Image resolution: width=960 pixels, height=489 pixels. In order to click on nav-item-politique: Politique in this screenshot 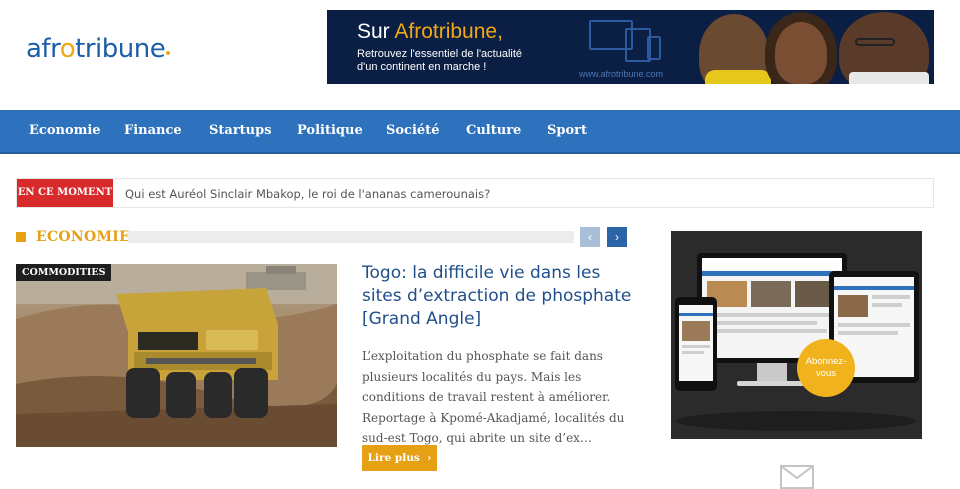, I will do `click(330, 130)`.